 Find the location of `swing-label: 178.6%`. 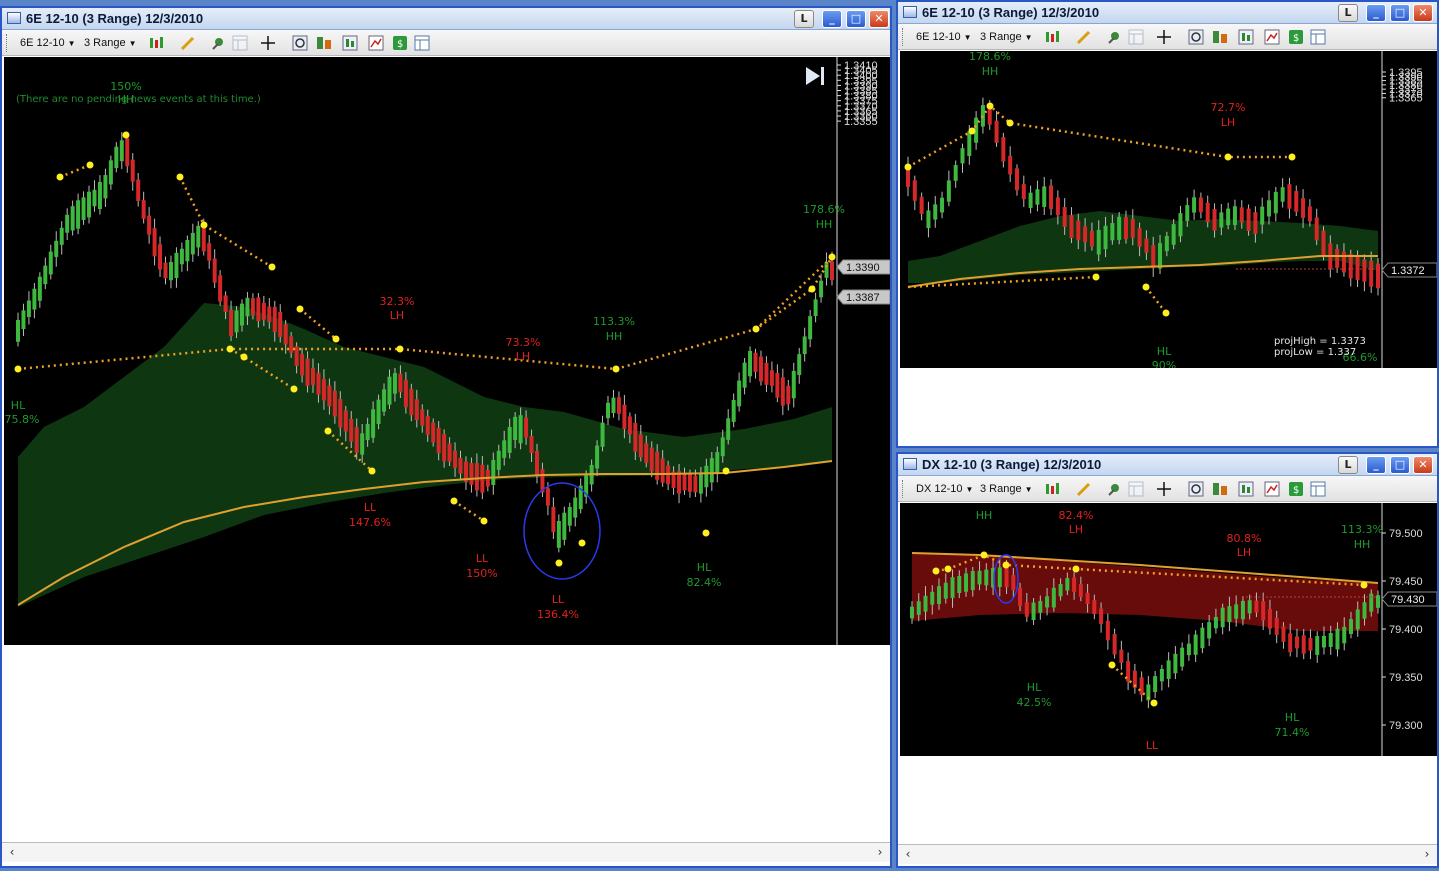

swing-label: 178.6% is located at coordinates (824, 209).